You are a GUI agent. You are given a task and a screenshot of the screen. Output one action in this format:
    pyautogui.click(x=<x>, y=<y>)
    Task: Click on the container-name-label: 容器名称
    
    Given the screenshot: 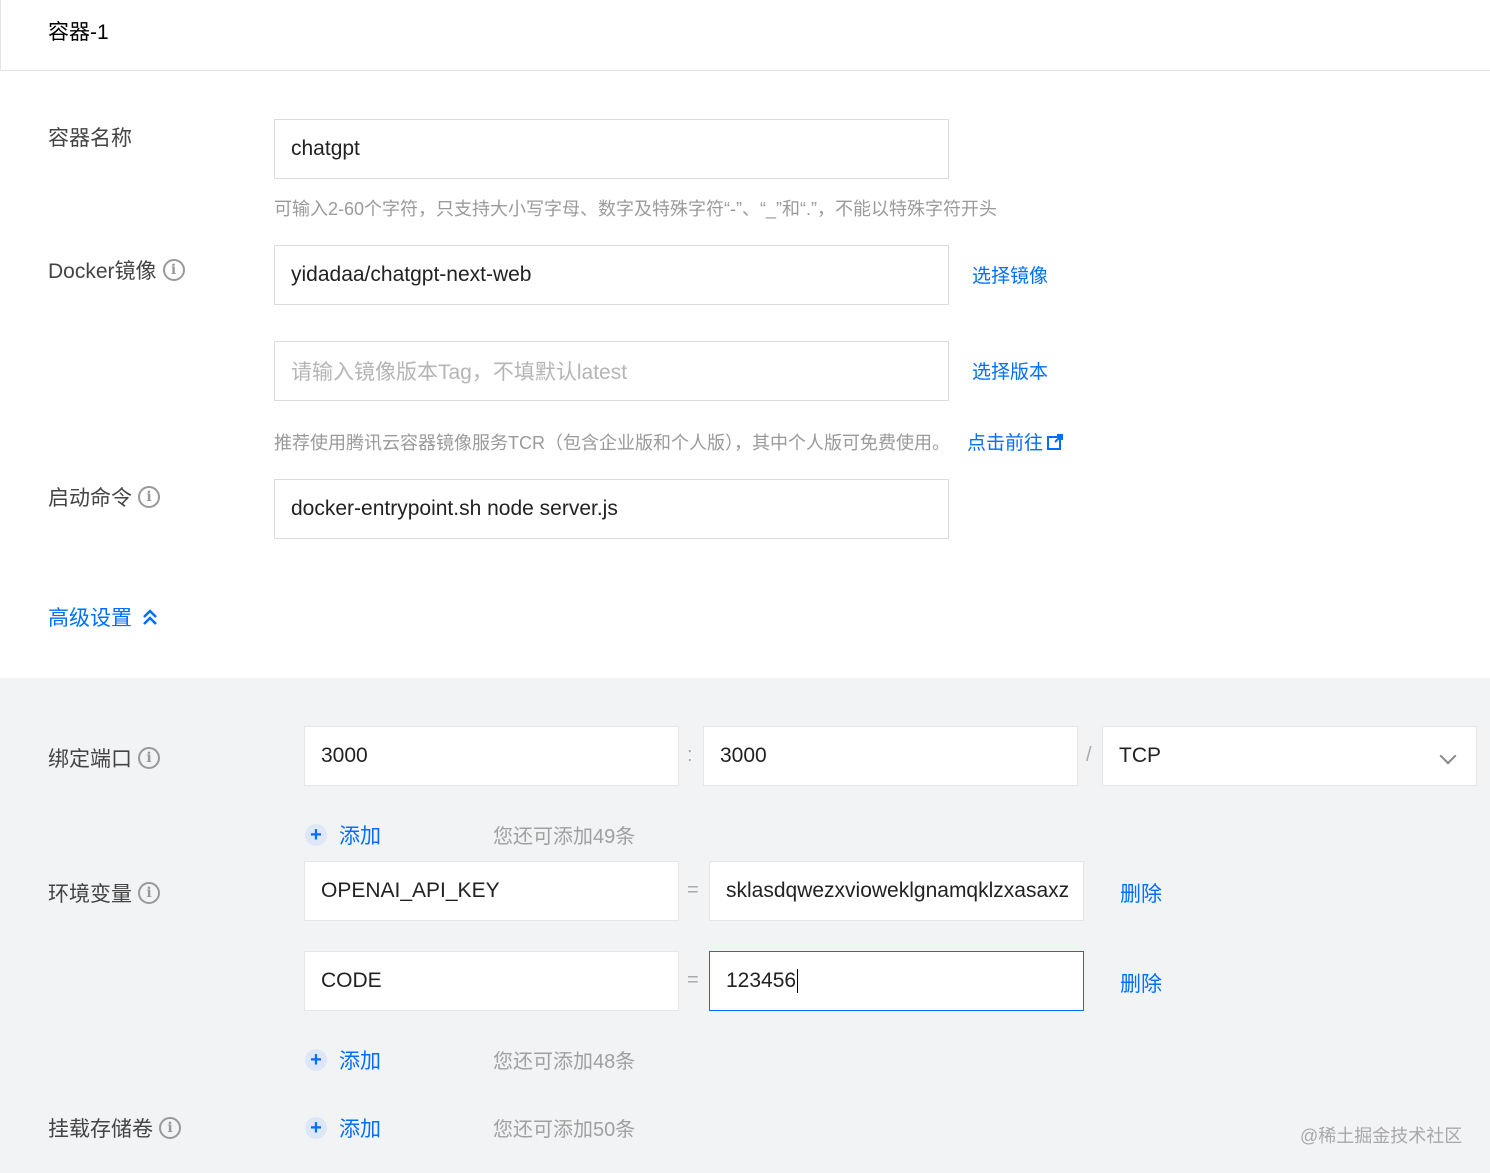 What is the action you would take?
    pyautogui.click(x=90, y=138)
    